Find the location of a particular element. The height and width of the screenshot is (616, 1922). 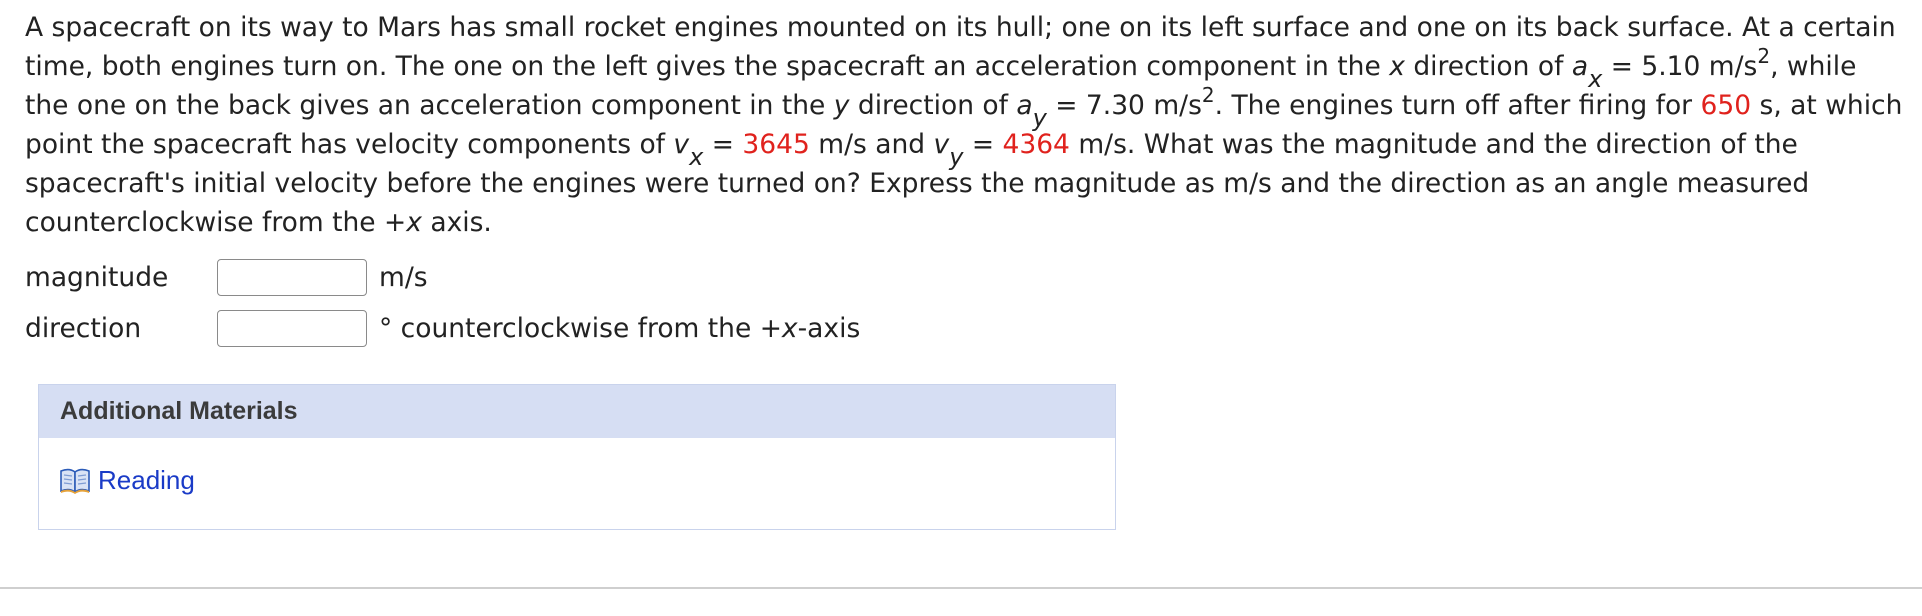

vy-subscript: y is located at coordinates (956, 157).